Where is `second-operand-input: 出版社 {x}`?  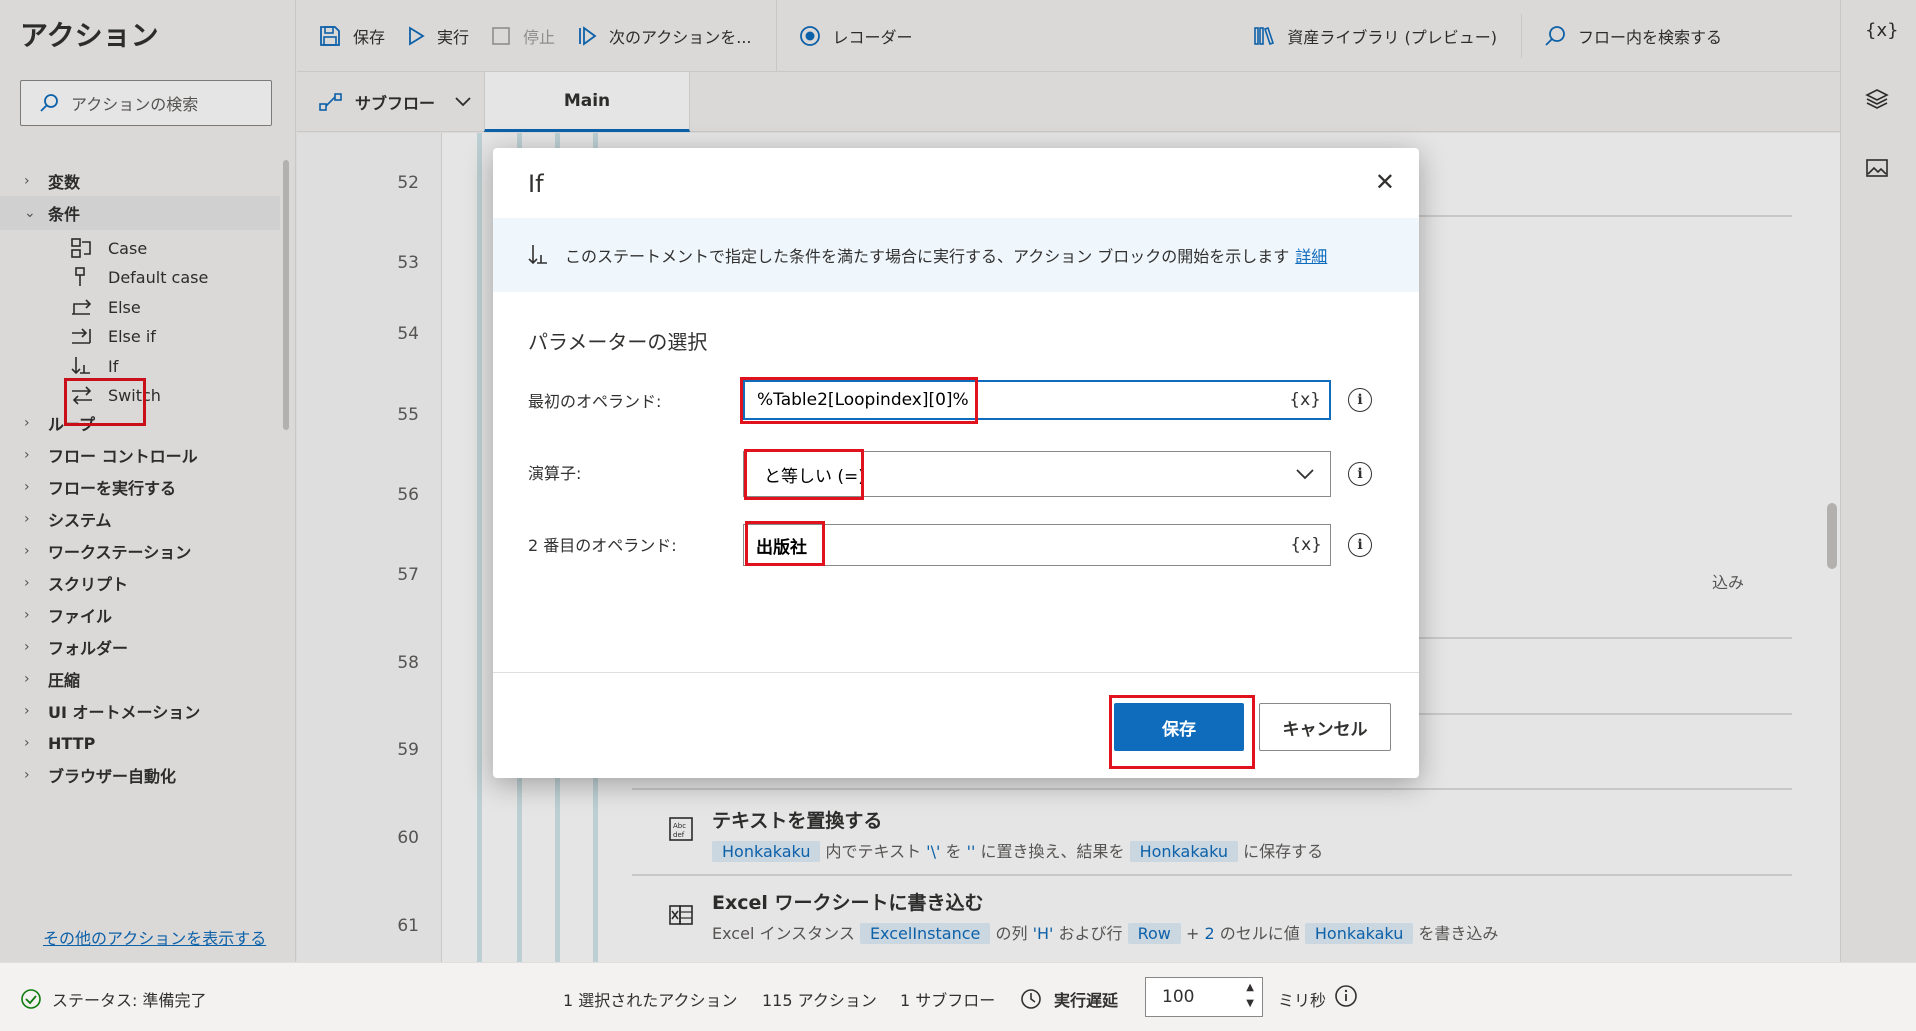
second-operand-input: 出版社 {x} is located at coordinates (1037, 545).